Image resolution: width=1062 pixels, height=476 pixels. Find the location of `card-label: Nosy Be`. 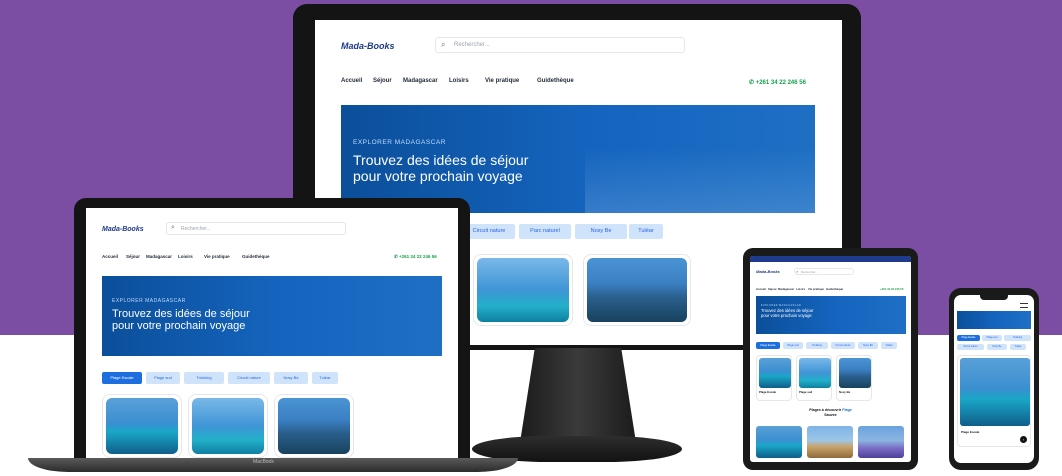

card-label: Nosy Be is located at coordinates (845, 392).